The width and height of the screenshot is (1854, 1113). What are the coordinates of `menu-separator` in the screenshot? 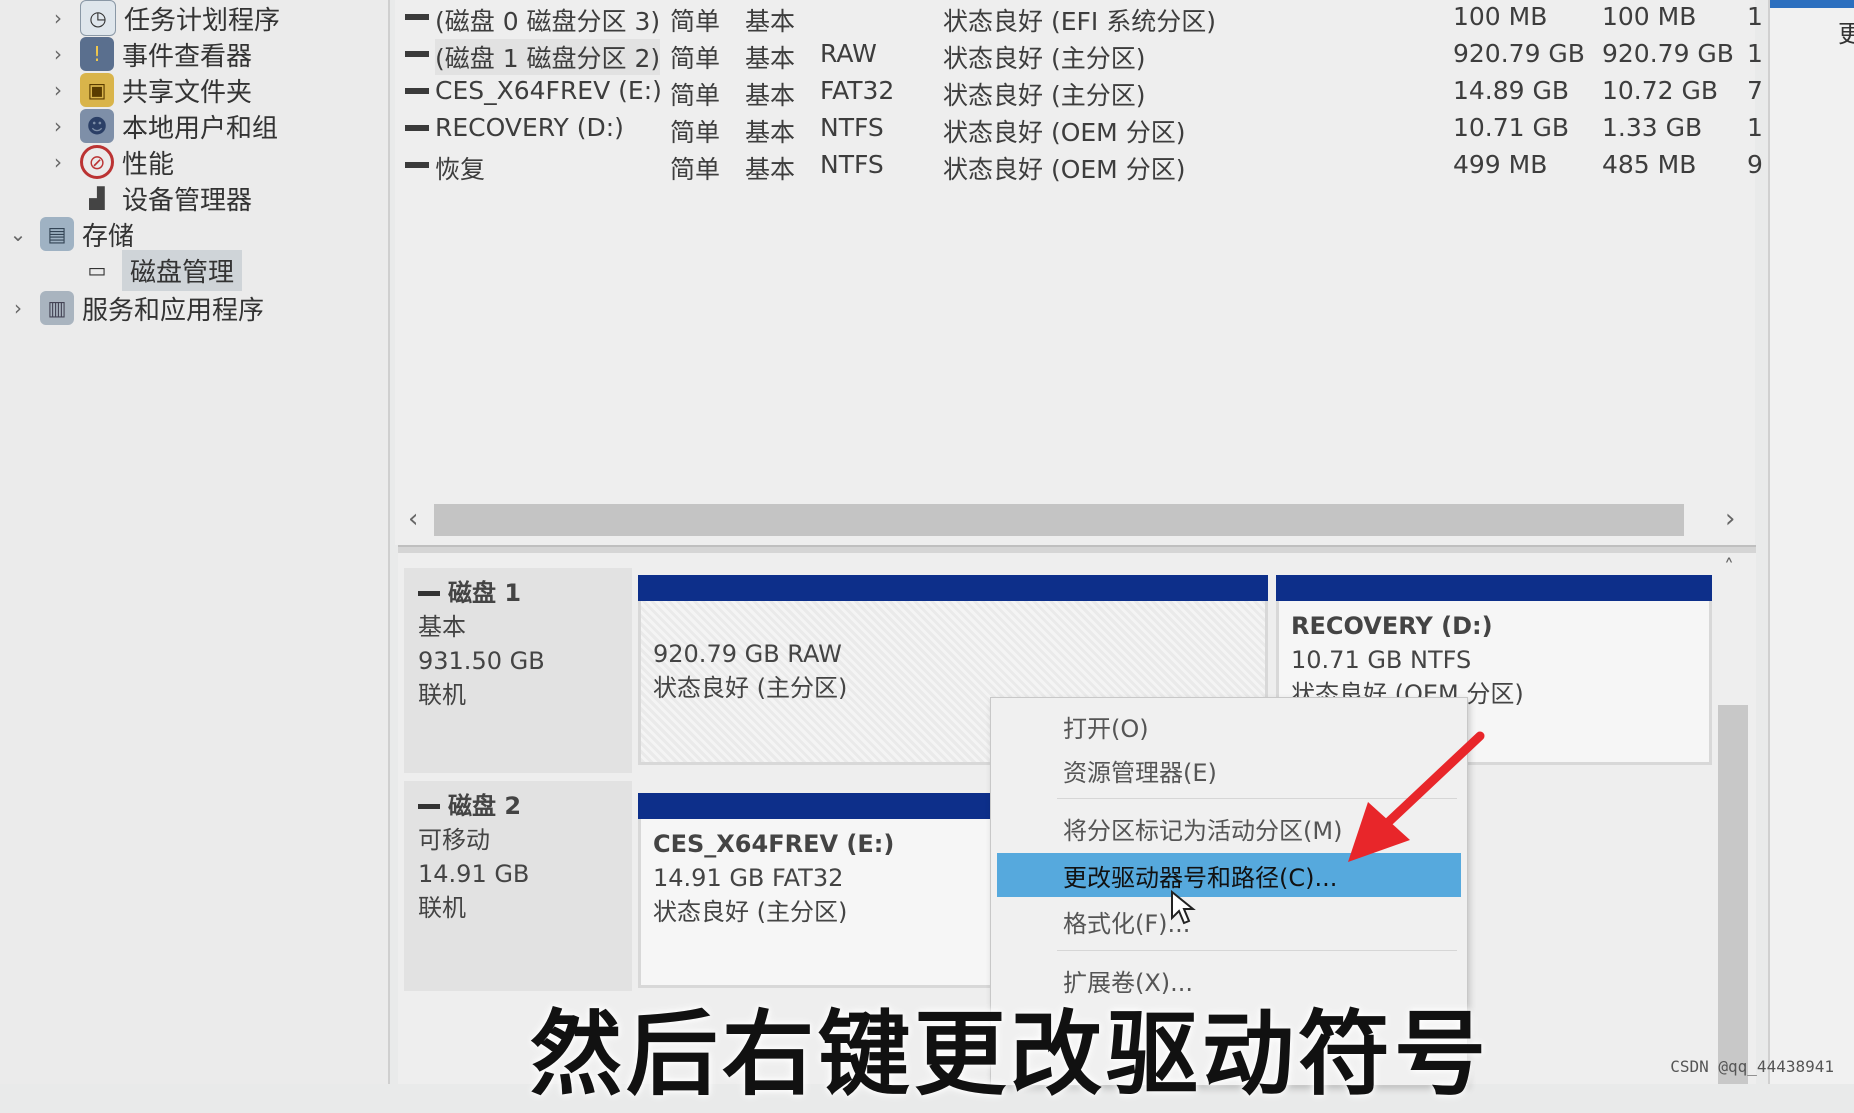 It's located at (1257, 950).